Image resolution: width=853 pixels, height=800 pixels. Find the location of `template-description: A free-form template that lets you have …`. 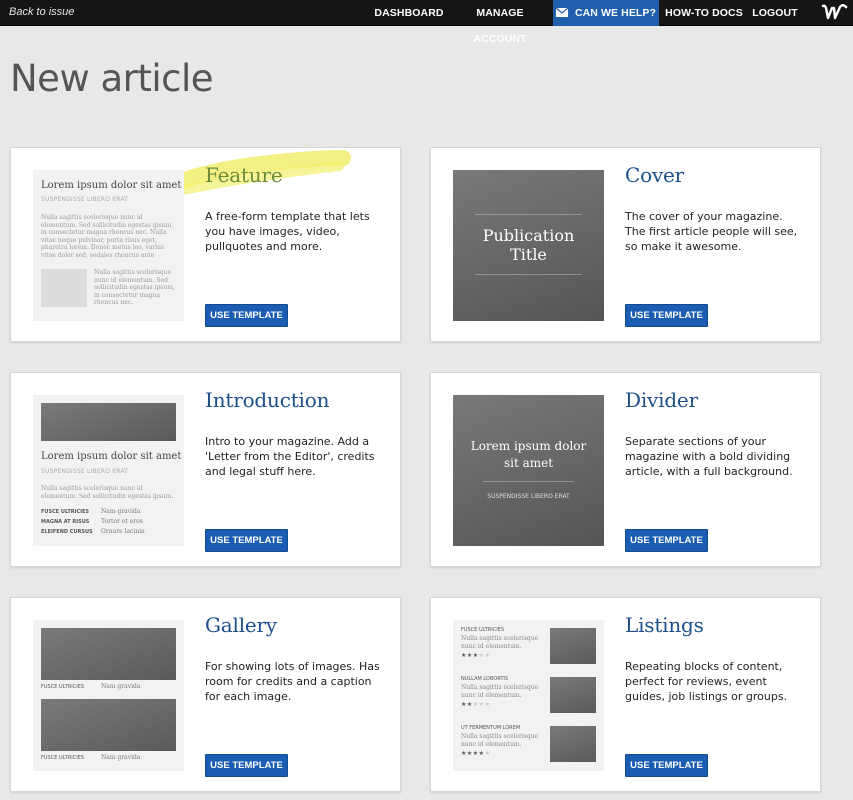

template-description: A free-form template that lets you have … is located at coordinates (287, 231).